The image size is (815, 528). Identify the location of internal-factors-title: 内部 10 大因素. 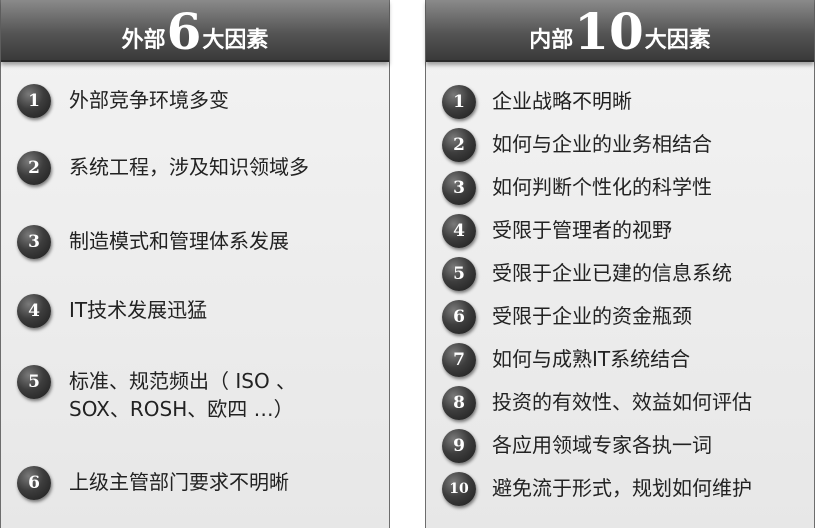
(620, 31).